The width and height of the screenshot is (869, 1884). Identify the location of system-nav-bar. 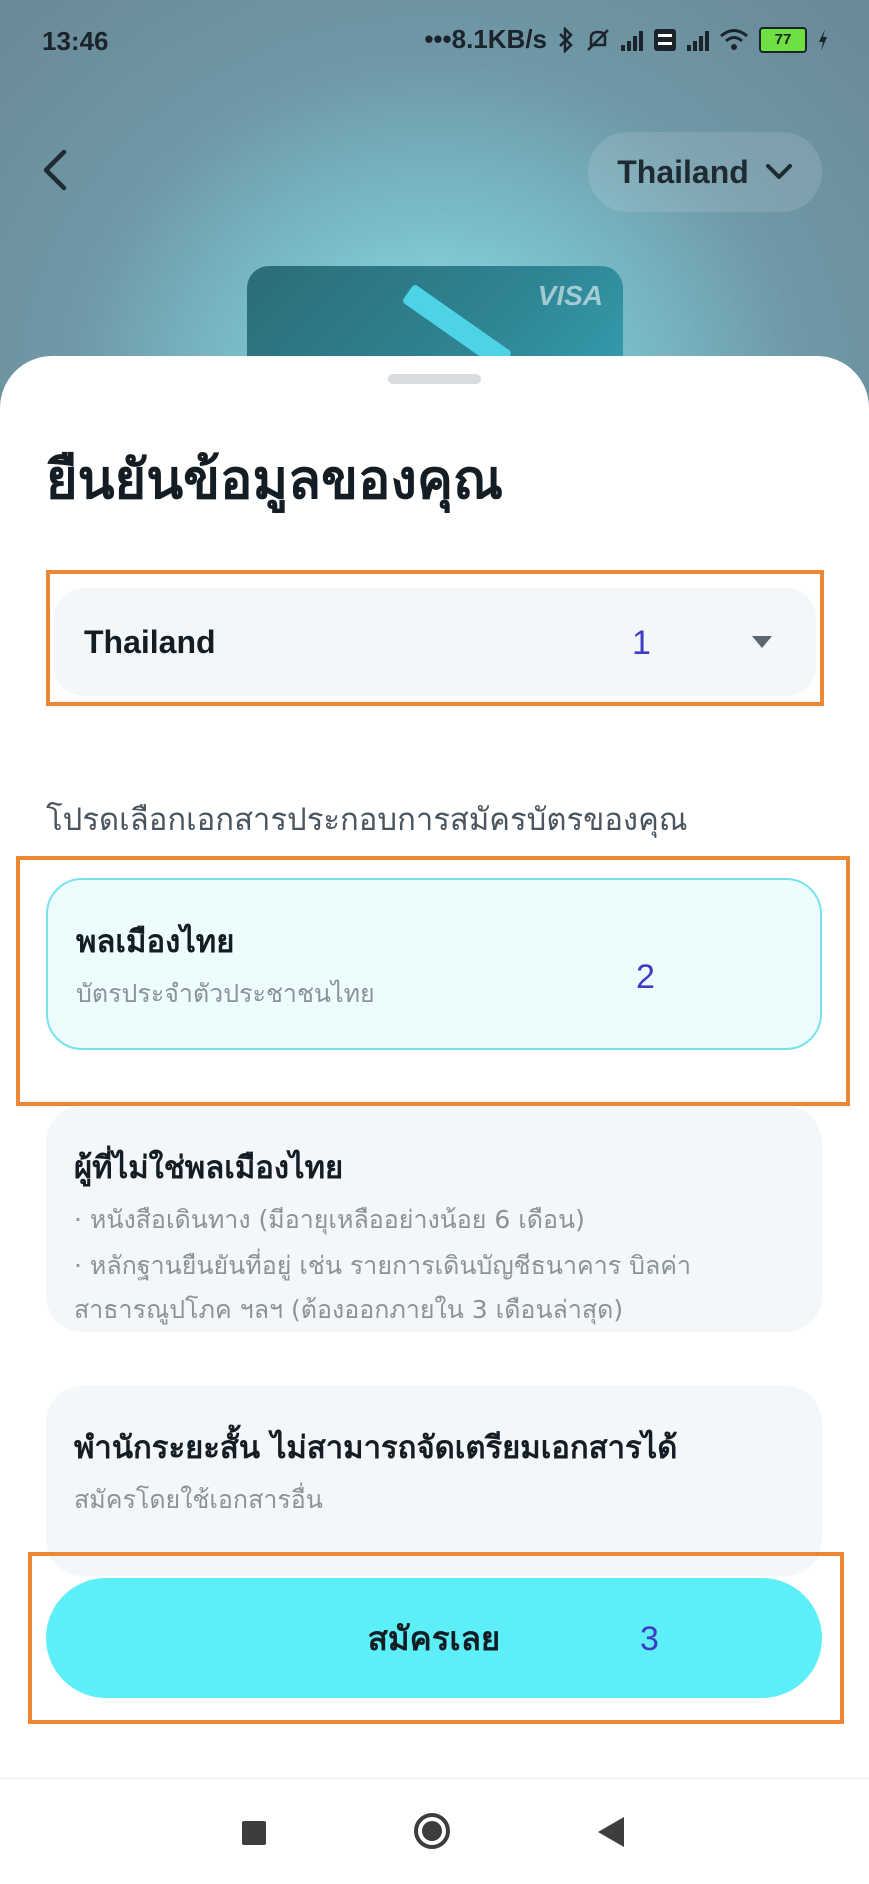
(434, 1831).